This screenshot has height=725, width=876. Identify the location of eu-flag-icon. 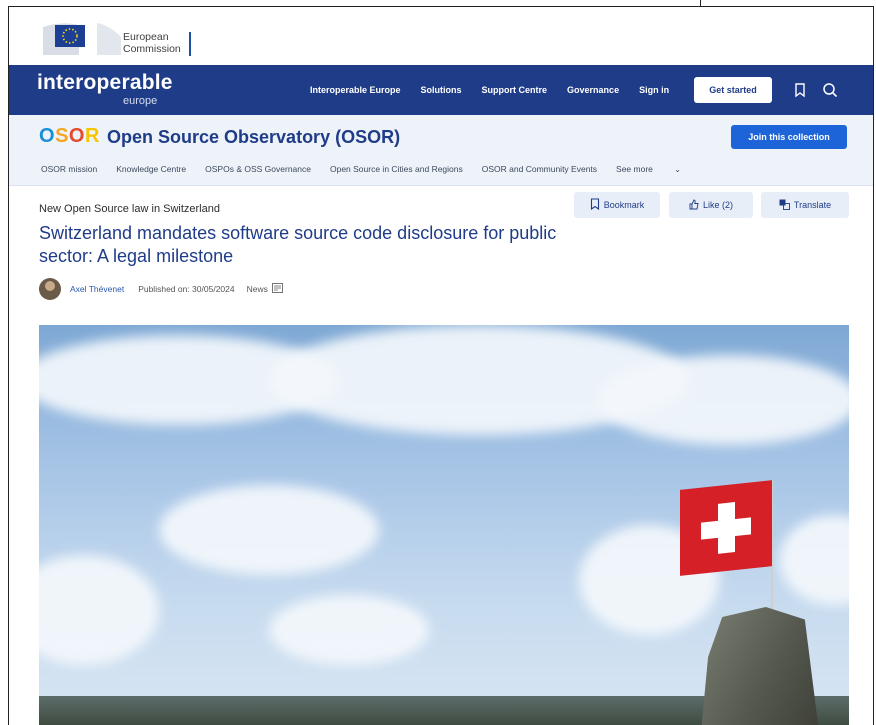
(70, 36).